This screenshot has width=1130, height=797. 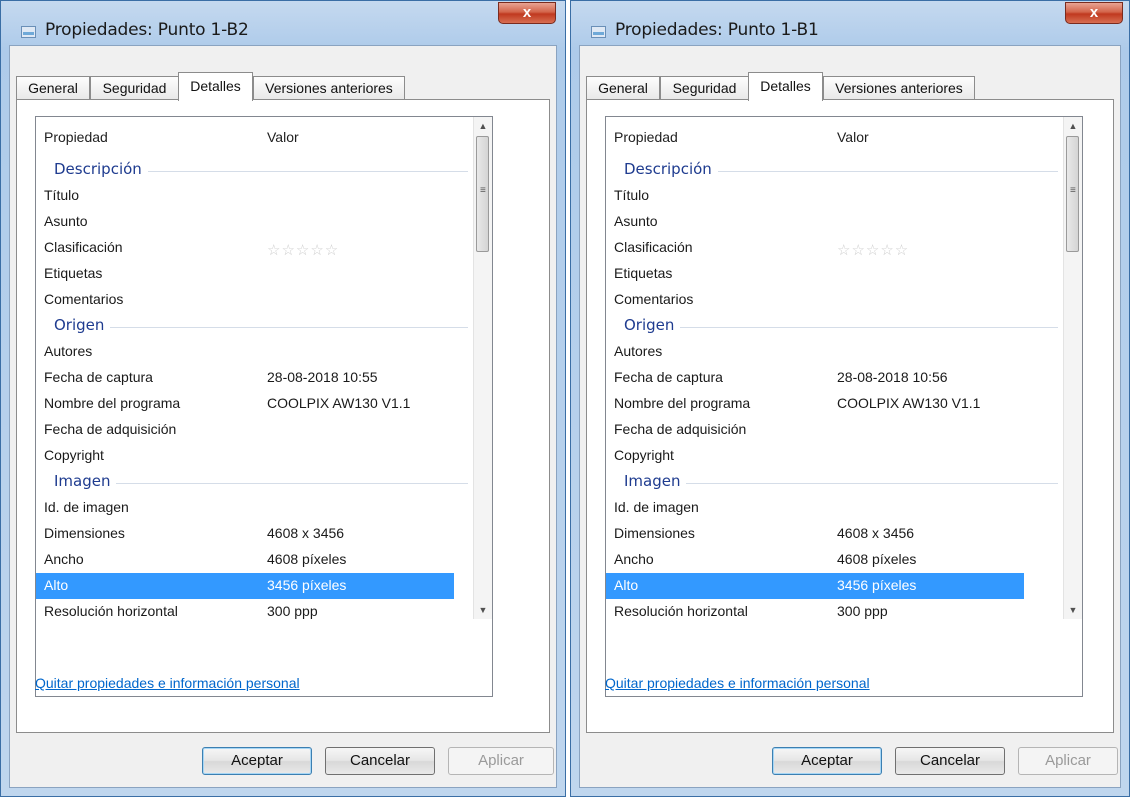 I want to click on row-fecha-captura: Fecha de captura 28-08-2018 10:56, so click(x=815, y=378).